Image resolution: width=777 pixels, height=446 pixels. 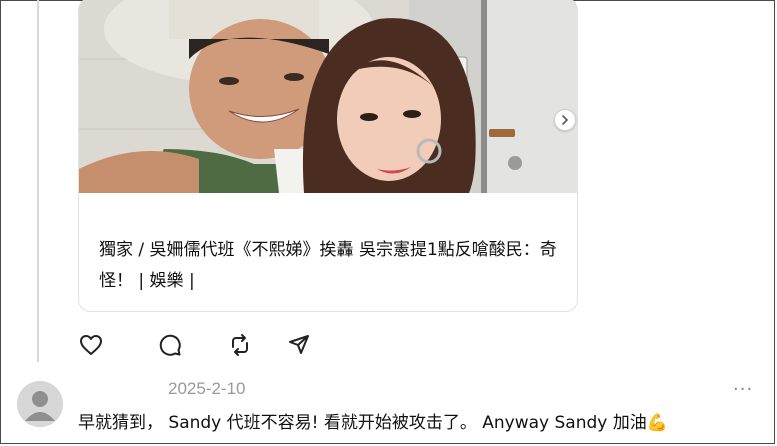 I want to click on comment-button, so click(x=170, y=345).